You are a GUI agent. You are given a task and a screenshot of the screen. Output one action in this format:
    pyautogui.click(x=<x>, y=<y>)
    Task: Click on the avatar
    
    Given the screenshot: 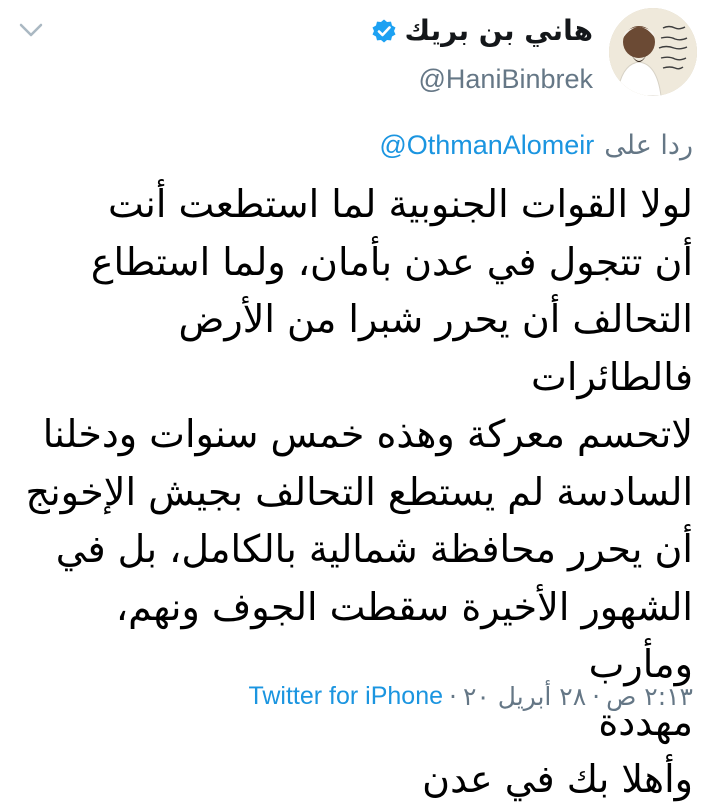 What is the action you would take?
    pyautogui.click(x=653, y=52)
    